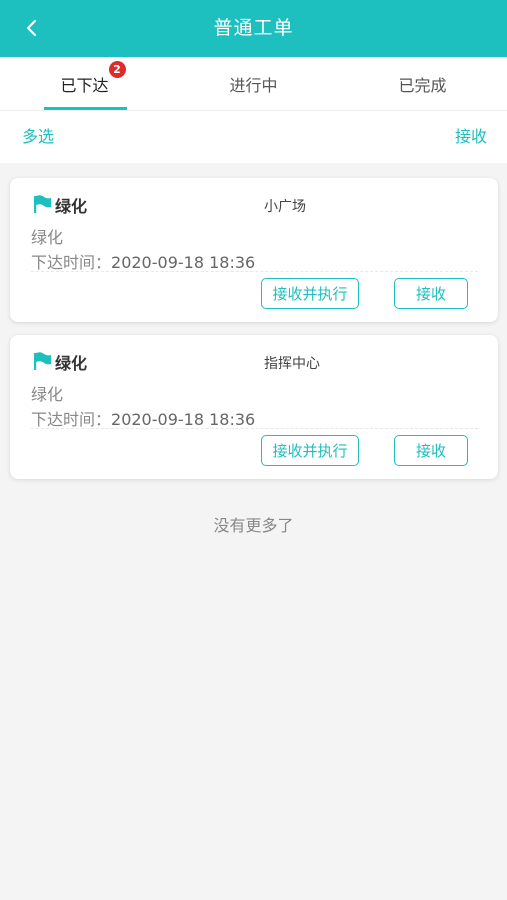 The width and height of the screenshot is (507, 900). I want to click on tab-completed-label: 已完成, so click(422, 85).